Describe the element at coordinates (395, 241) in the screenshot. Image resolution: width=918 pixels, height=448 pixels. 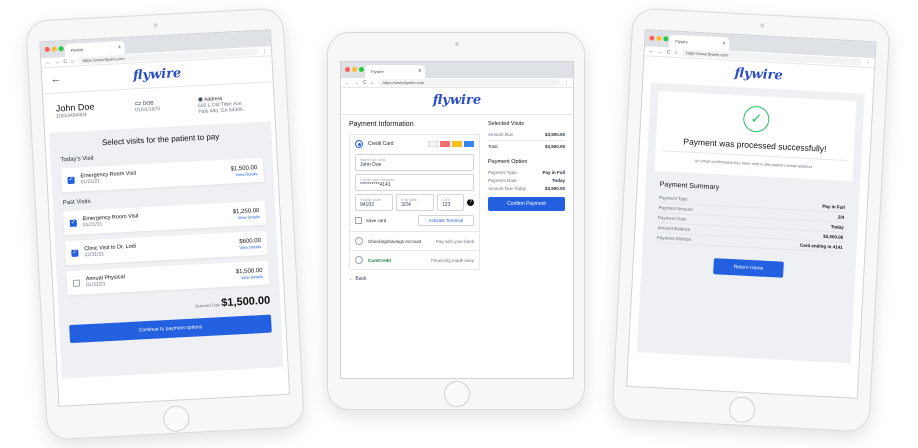
I see `checking-label: Checking/Savings Account` at that location.